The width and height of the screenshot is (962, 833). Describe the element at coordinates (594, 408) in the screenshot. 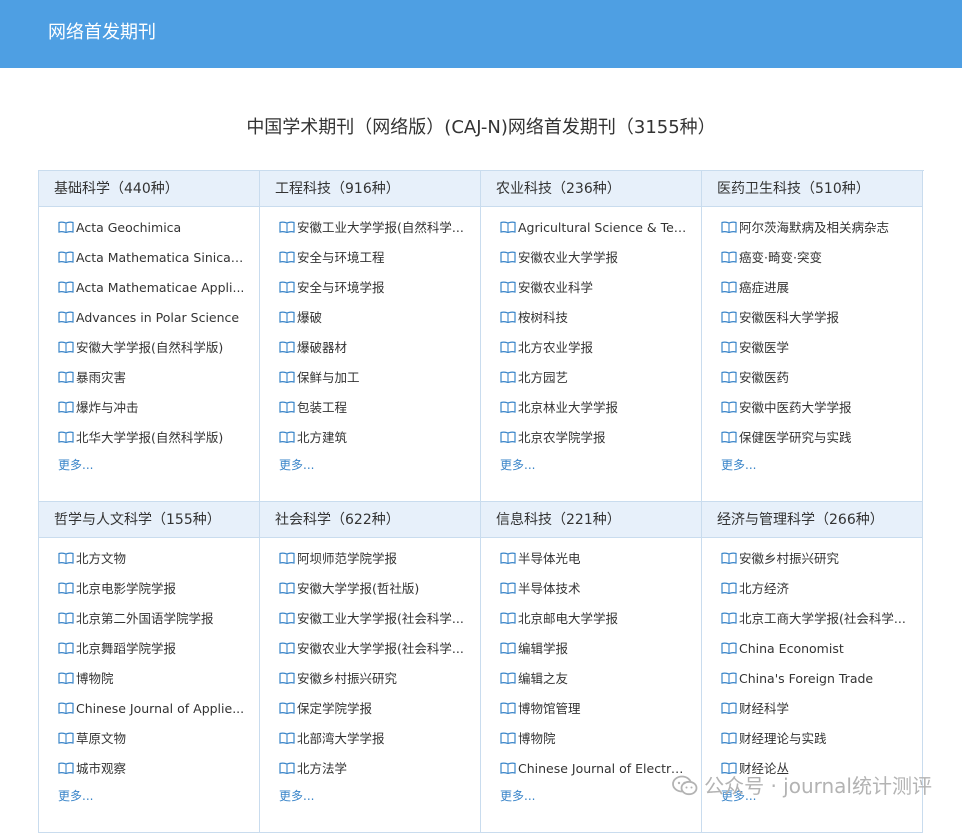

I see `journal-link: 北京林业大学学报` at that location.